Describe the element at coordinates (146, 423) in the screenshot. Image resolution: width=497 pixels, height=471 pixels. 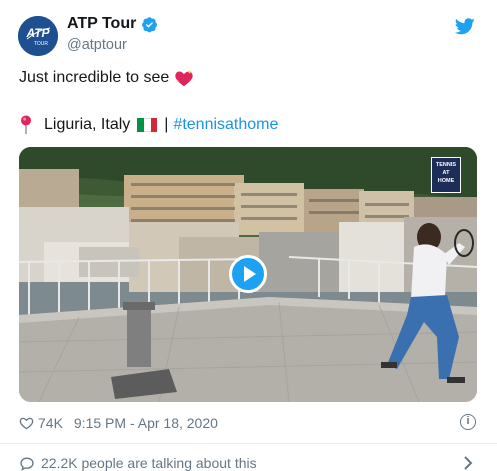
I see `tweet-timestamp: 9:15 PM - Apr 18, 2020` at that location.